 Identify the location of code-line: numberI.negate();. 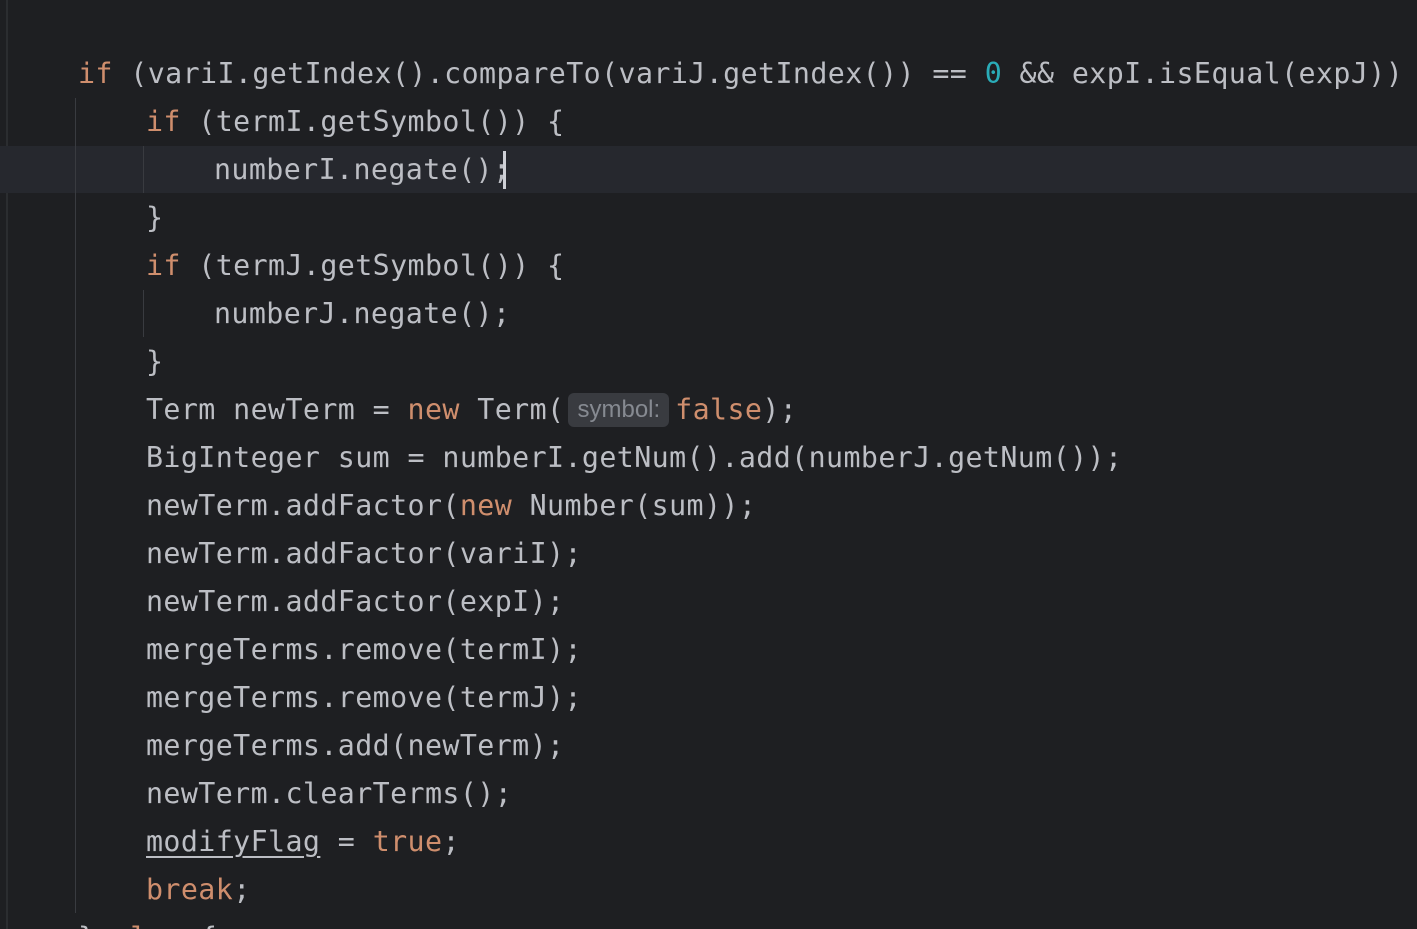
(362, 170).